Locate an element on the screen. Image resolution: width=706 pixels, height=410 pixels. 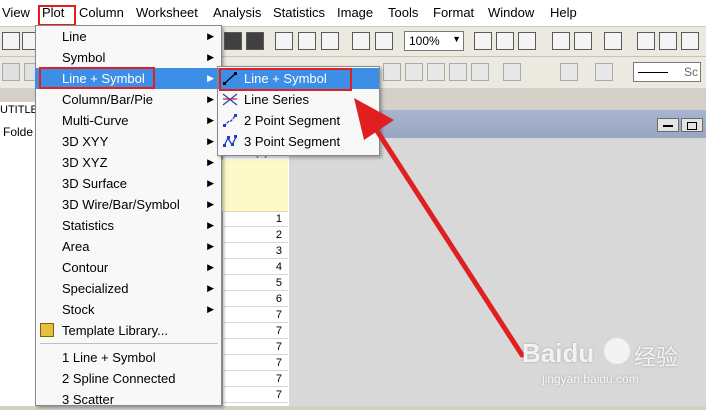
superscript-icon is located at coordinates (436, 72).